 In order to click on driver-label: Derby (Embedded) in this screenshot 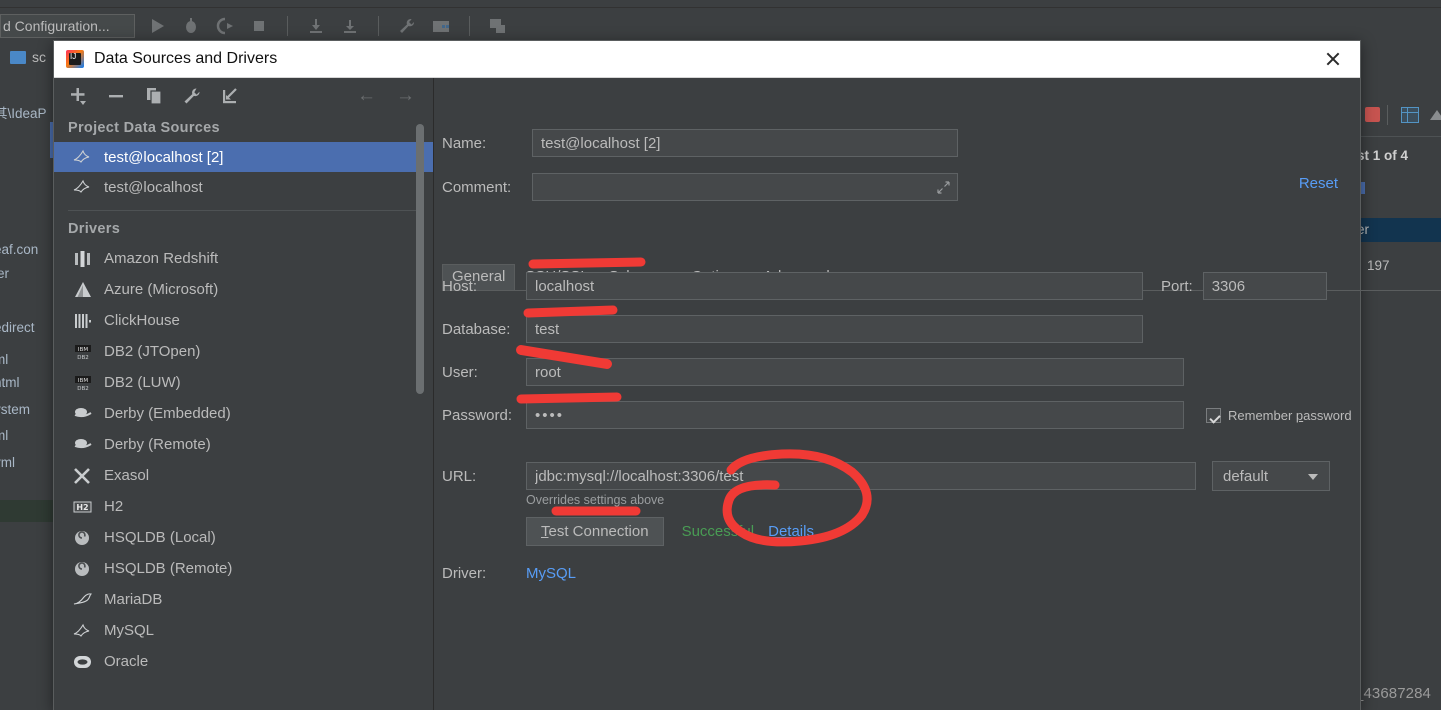, I will do `click(167, 413)`.